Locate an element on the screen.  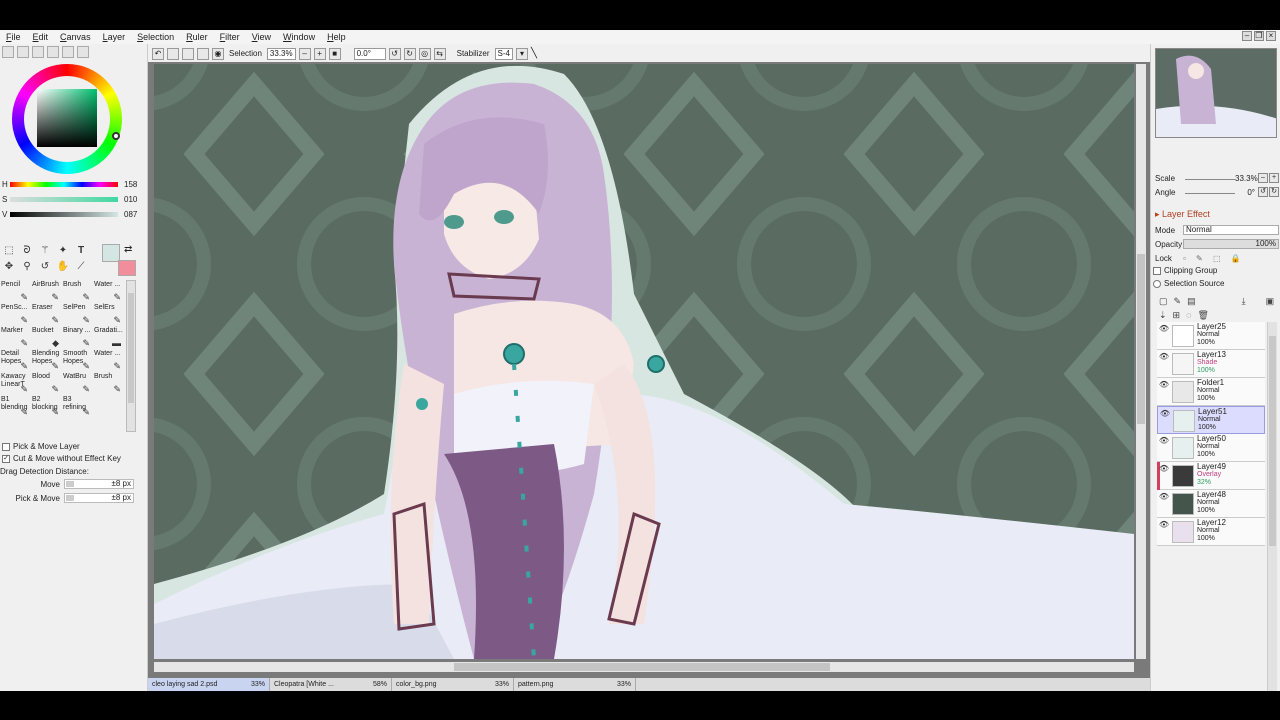
brush-slot: Blending Hopes ✎ is located at coordinates (46, 360).